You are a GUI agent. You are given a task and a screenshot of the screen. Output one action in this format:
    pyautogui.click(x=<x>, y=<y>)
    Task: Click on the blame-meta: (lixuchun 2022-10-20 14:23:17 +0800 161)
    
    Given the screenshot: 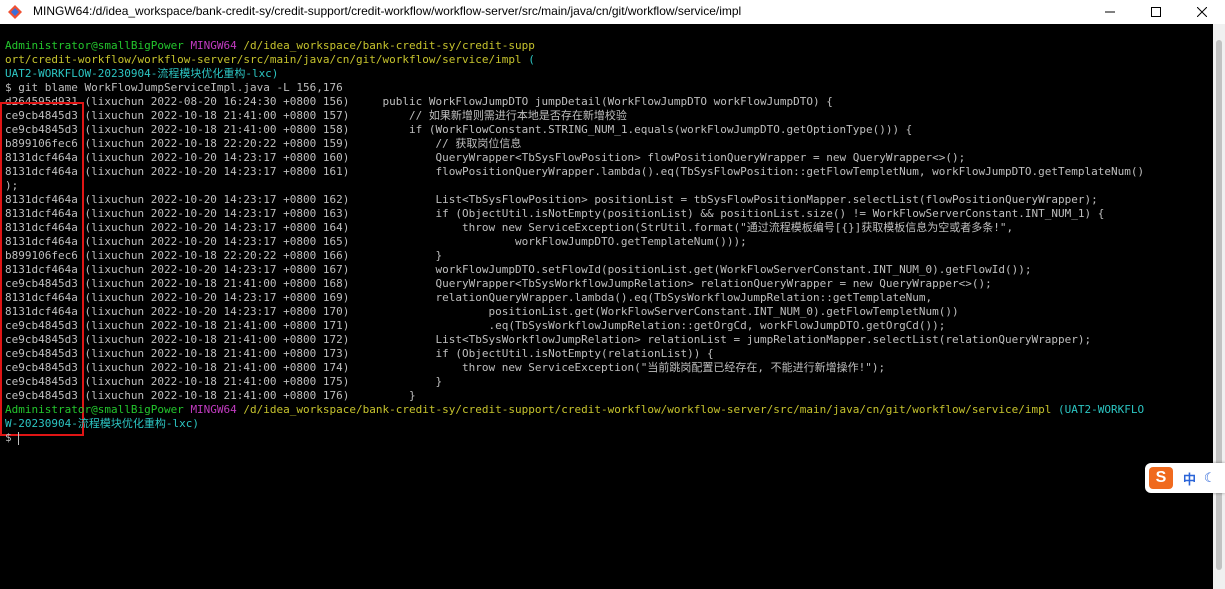 What is the action you would take?
    pyautogui.click(x=213, y=171)
    